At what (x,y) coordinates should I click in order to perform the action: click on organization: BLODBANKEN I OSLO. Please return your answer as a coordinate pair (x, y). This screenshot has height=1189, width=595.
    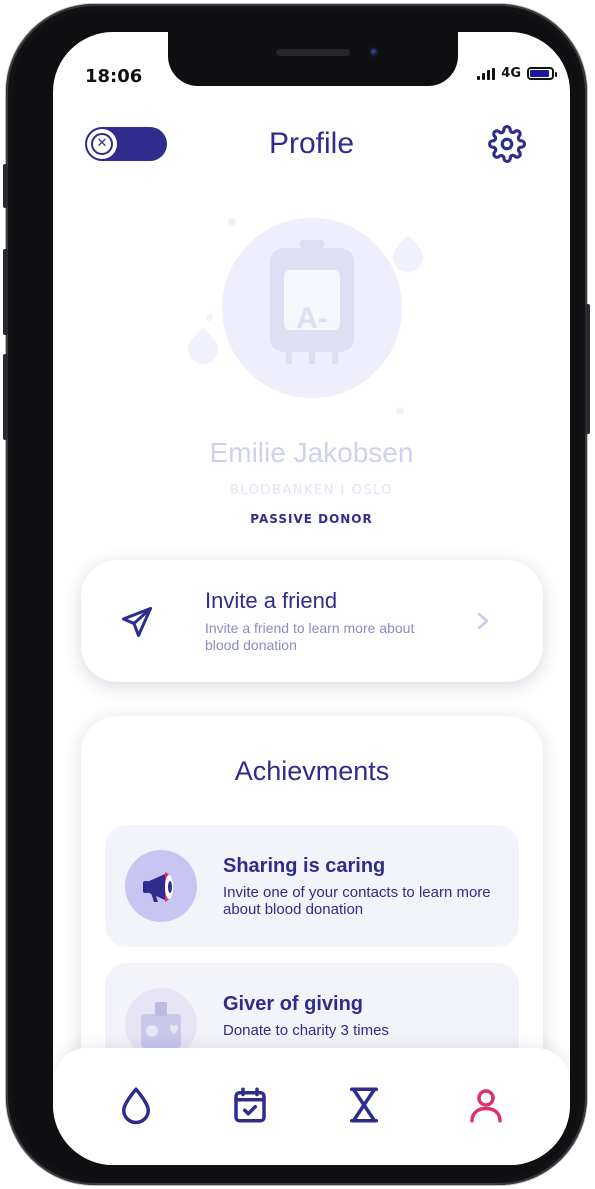
    Looking at the image, I should click on (311, 490).